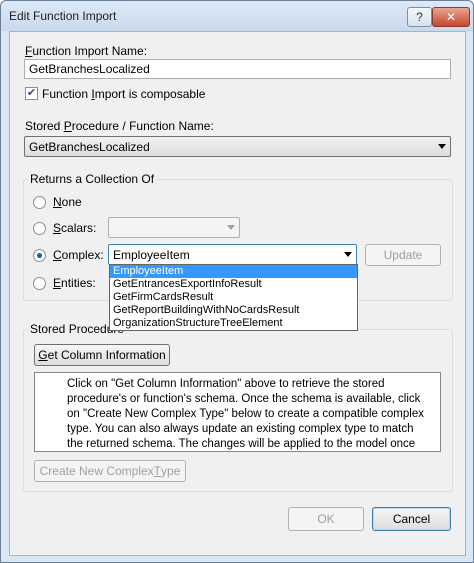 This screenshot has width=474, height=563. Describe the element at coordinates (86, 51) in the screenshot. I see `function-import-name-label: Function Import Name:` at that location.